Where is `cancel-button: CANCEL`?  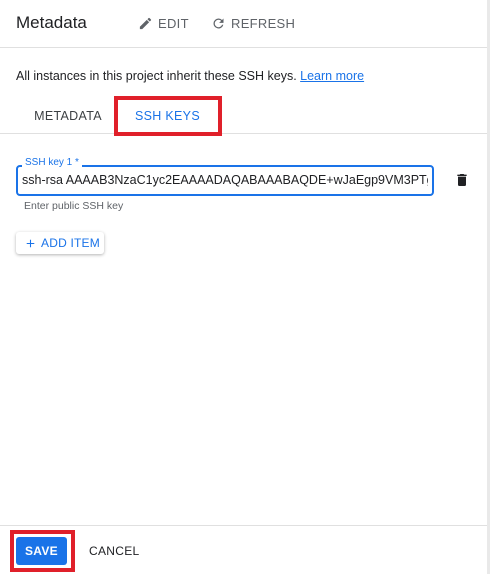 cancel-button: CANCEL is located at coordinates (114, 551).